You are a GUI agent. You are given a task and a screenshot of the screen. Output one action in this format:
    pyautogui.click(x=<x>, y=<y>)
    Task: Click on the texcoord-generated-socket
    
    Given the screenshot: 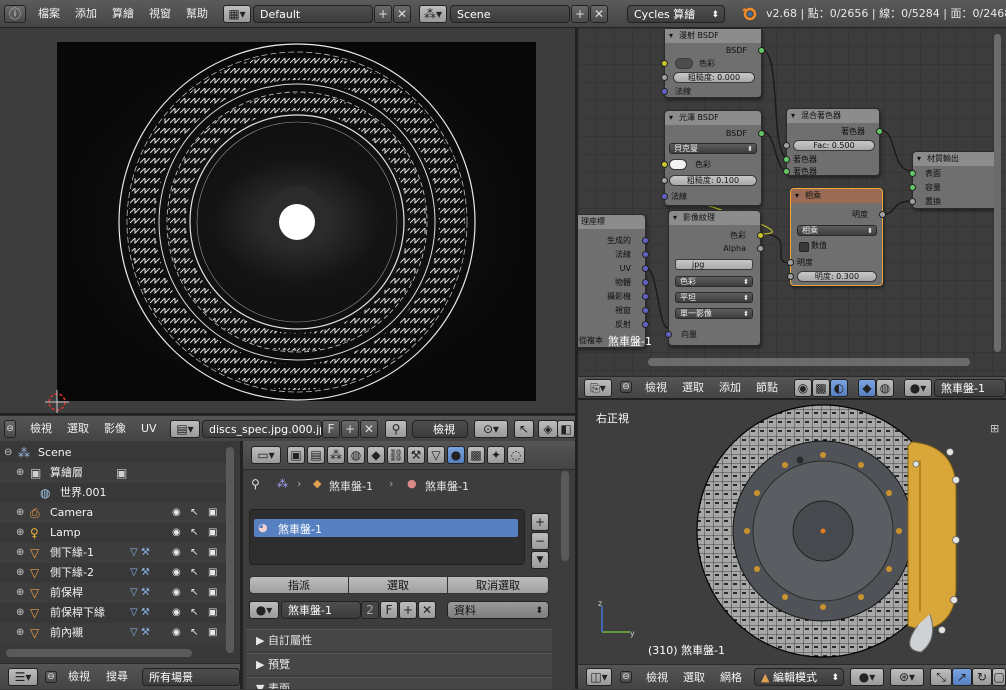 What is the action you would take?
    pyautogui.click(x=645, y=240)
    